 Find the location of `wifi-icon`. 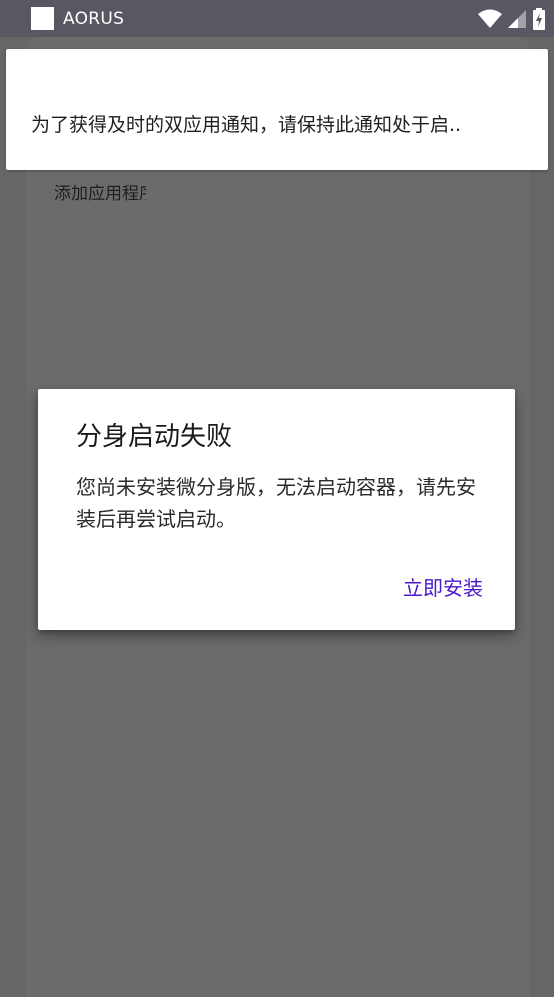

wifi-icon is located at coordinates (490, 18).